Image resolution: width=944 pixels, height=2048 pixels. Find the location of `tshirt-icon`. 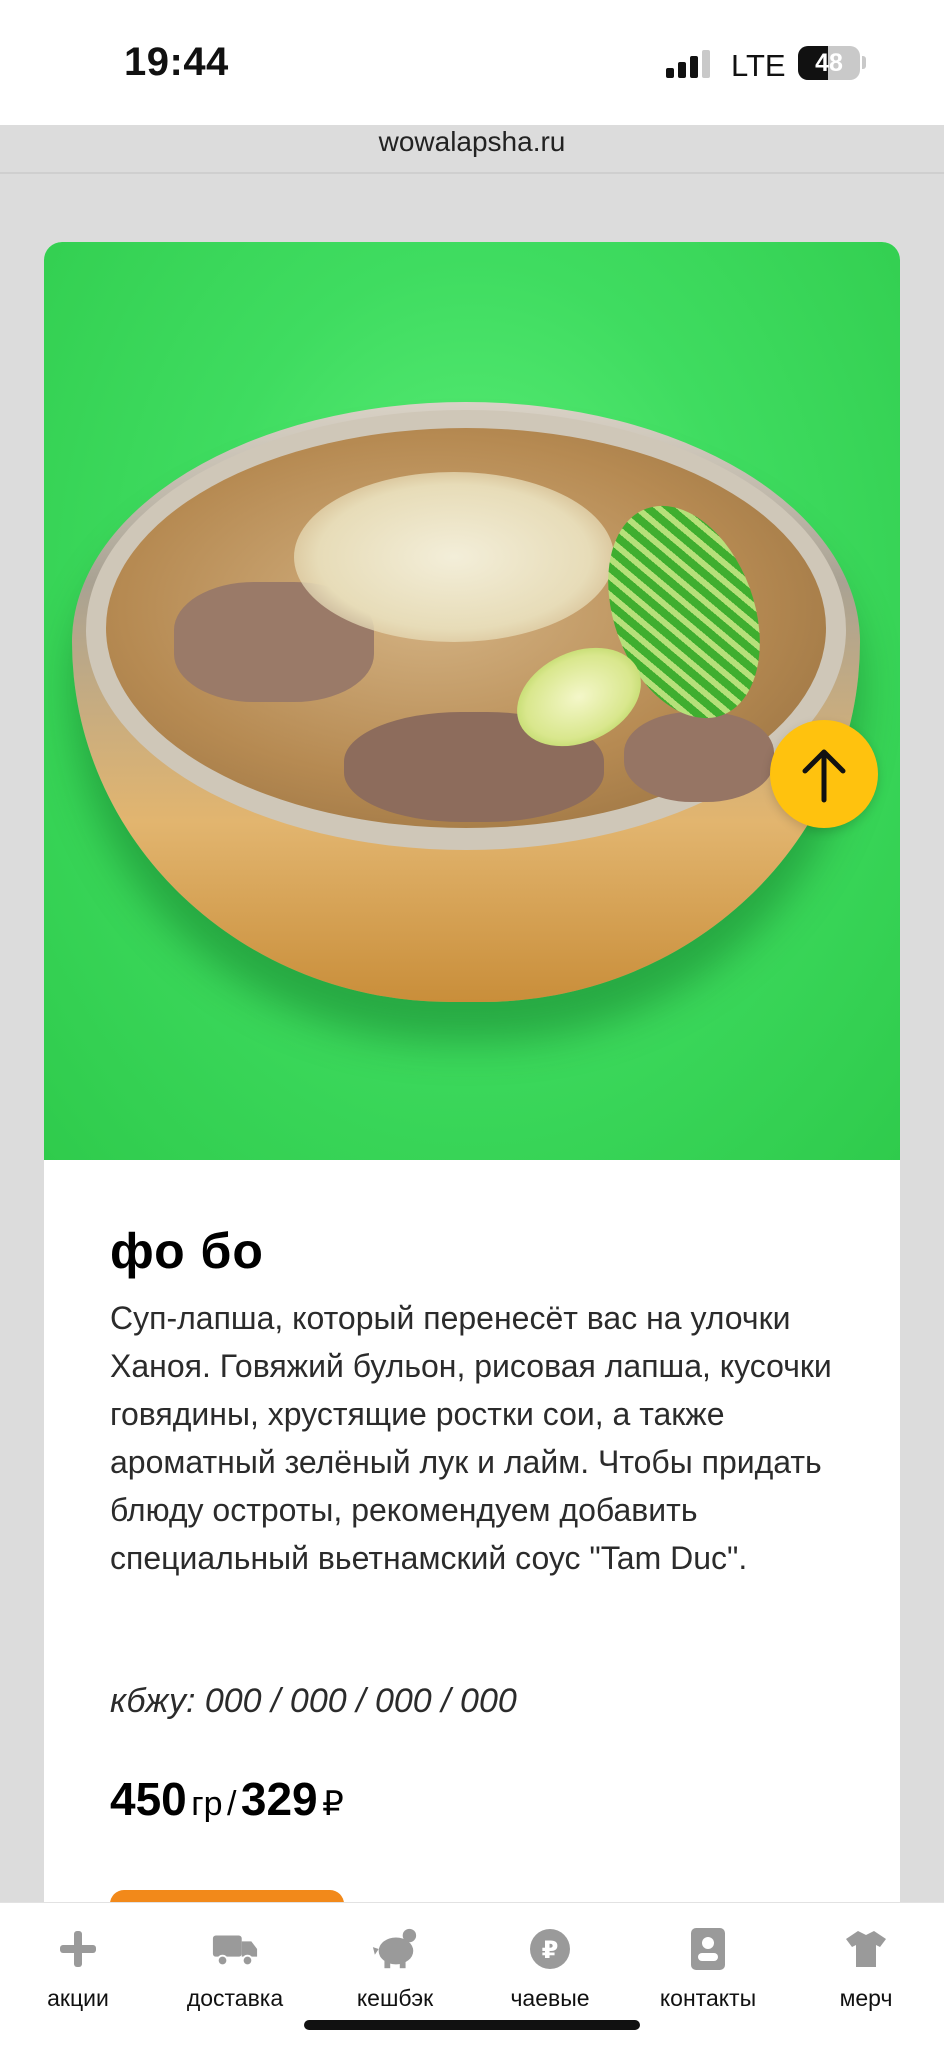

tshirt-icon is located at coordinates (866, 1949).